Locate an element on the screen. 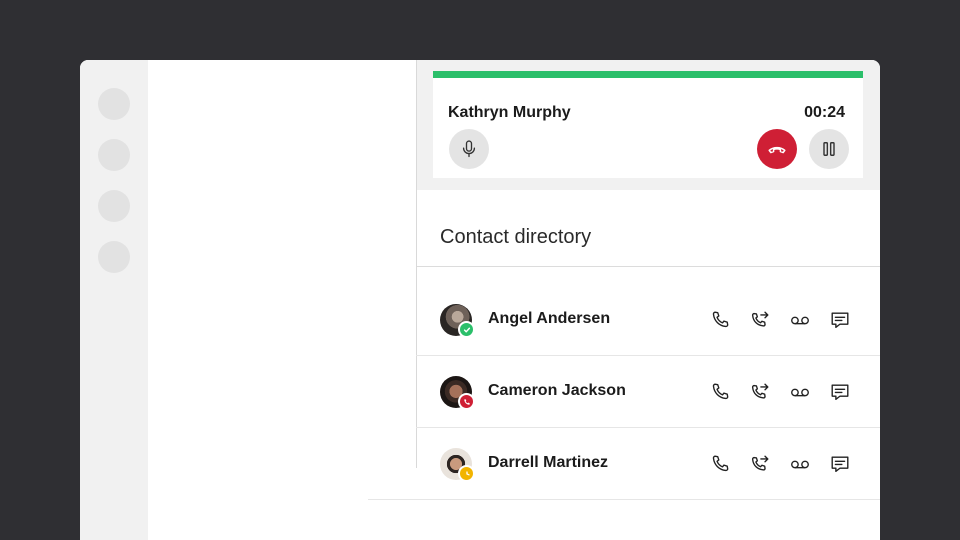 This screenshot has height=540, width=960. contact-row: Darrell Martinez is located at coordinates (648, 464).